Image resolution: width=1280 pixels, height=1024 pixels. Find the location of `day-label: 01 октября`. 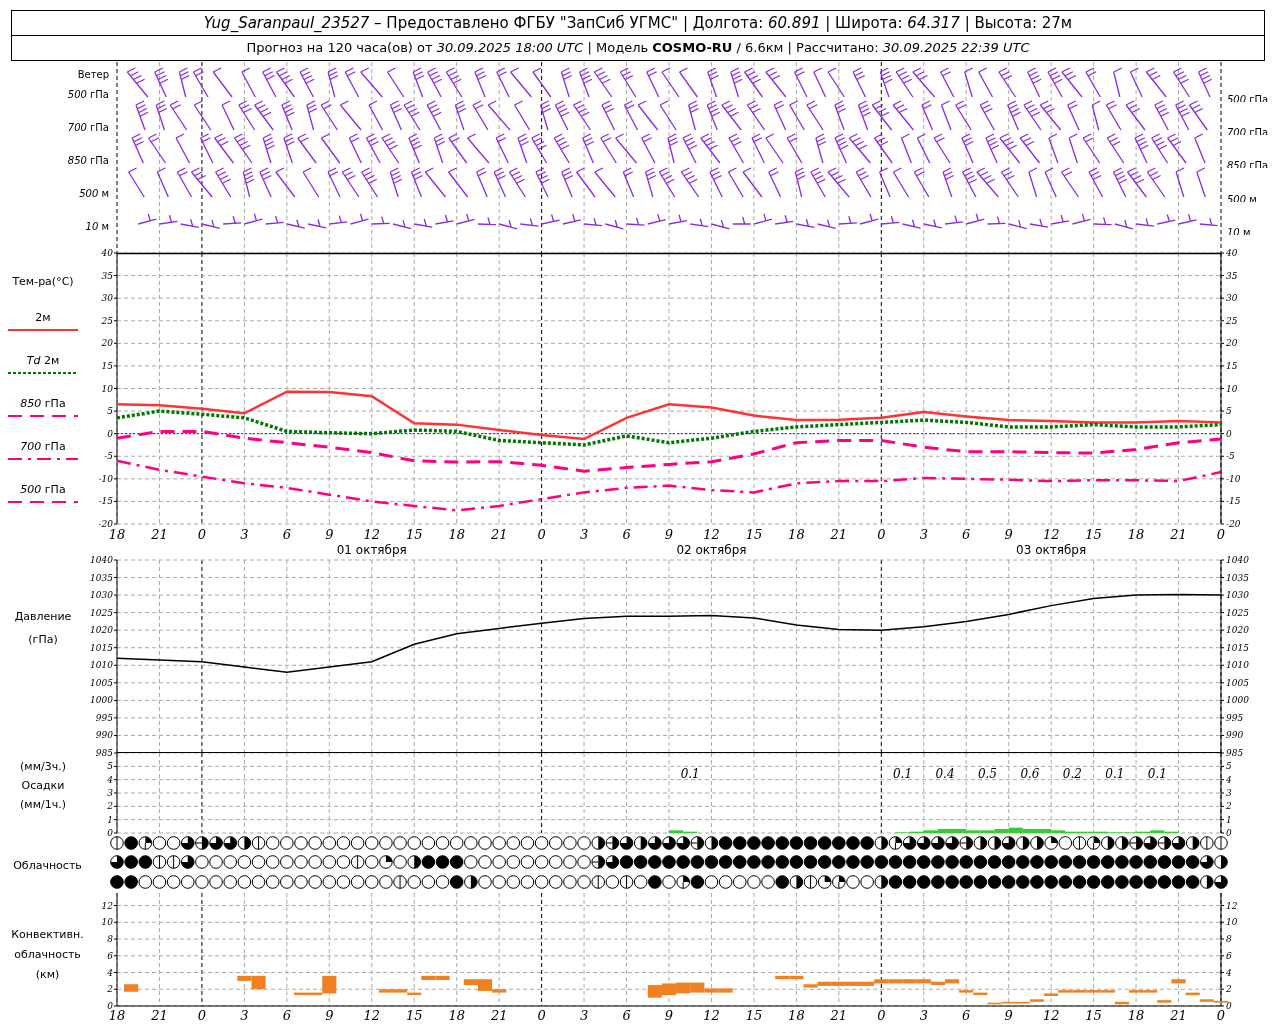

day-label: 01 октября is located at coordinates (371, 550).